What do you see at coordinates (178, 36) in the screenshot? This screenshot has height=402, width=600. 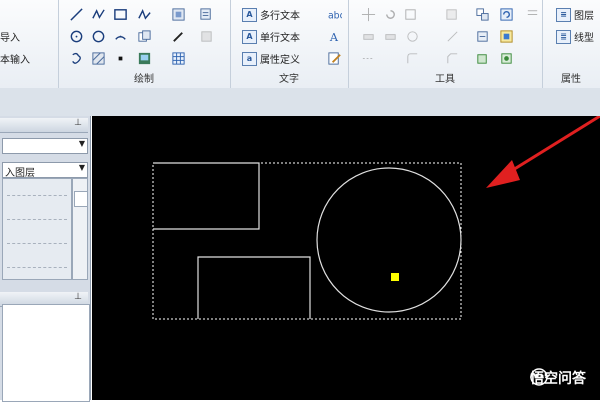 I see `pencil-icon` at bounding box center [178, 36].